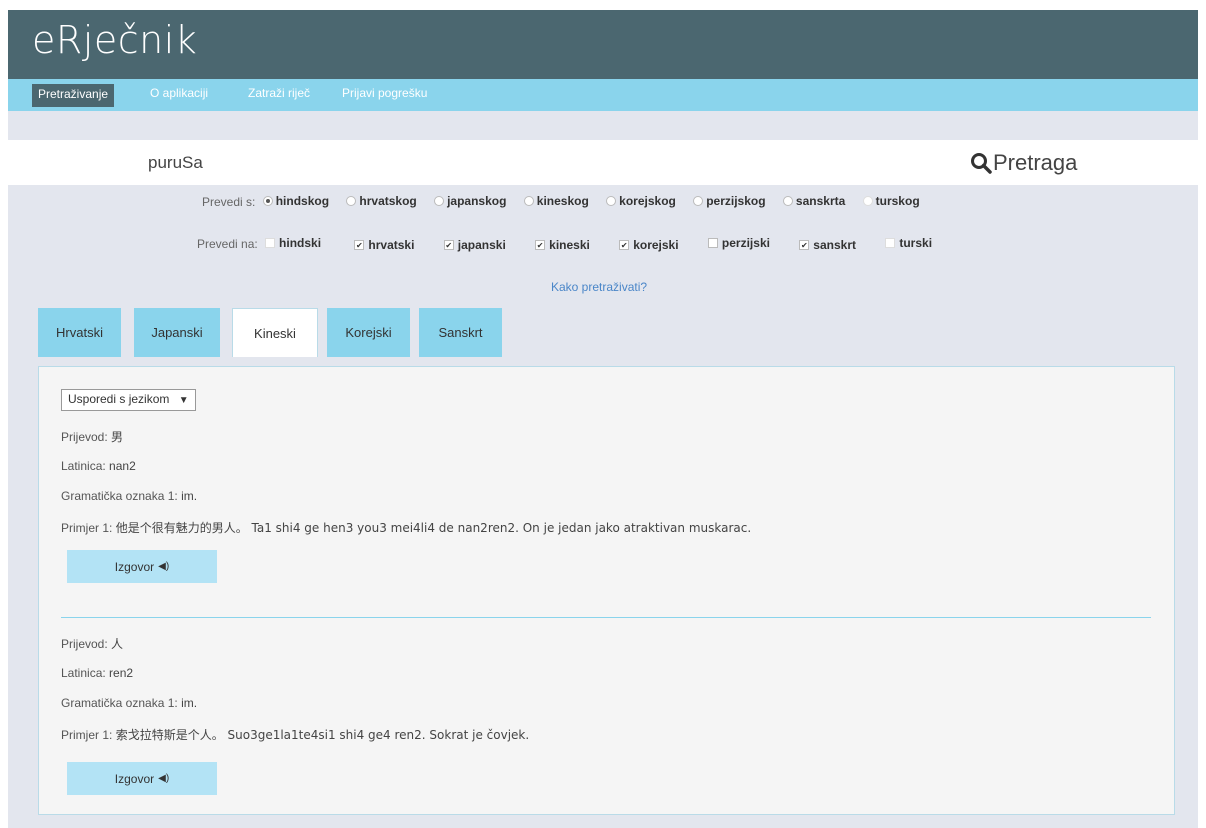 The image size is (1206, 828). What do you see at coordinates (599, 287) in the screenshot?
I see `how-to-search-link: Kako pretraživati?` at bounding box center [599, 287].